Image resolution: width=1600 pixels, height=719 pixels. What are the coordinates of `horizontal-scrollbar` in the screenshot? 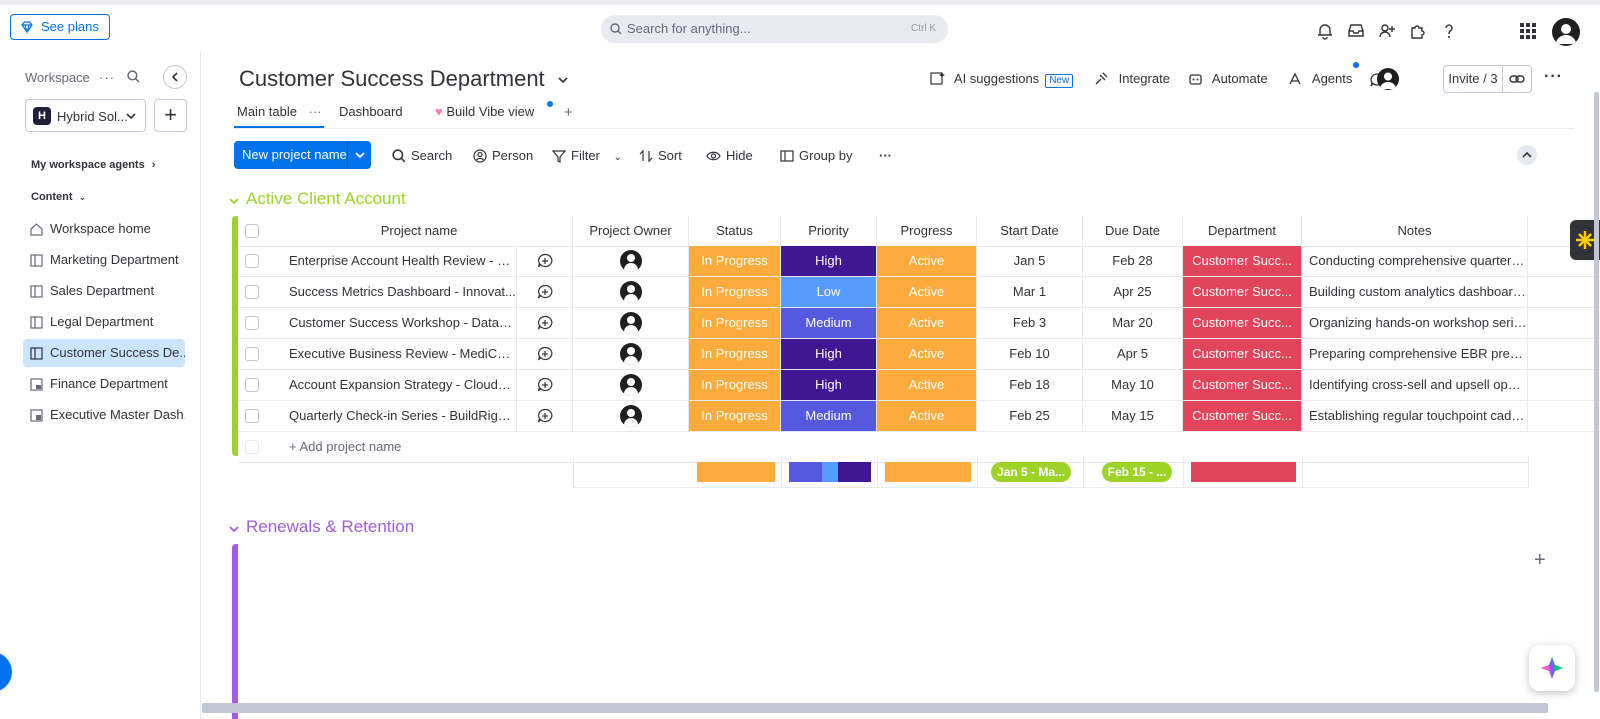 It's located at (875, 708).